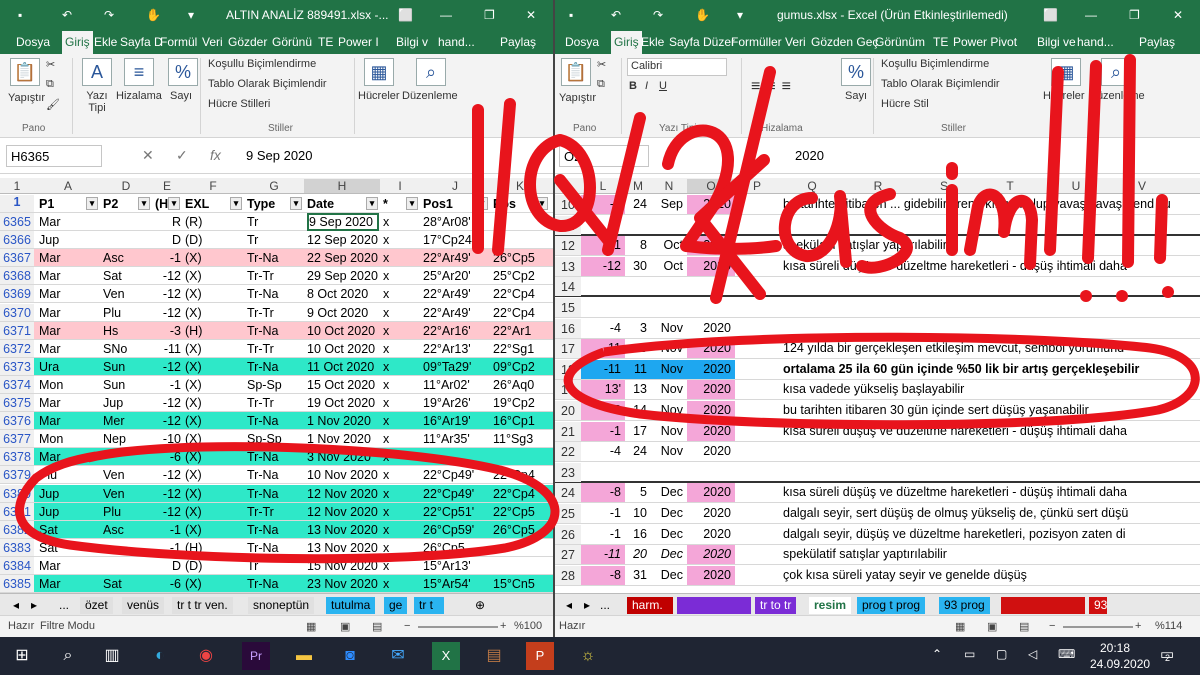  What do you see at coordinates (638, 554) in the screenshot?
I see `table-cell: 20` at bounding box center [638, 554].